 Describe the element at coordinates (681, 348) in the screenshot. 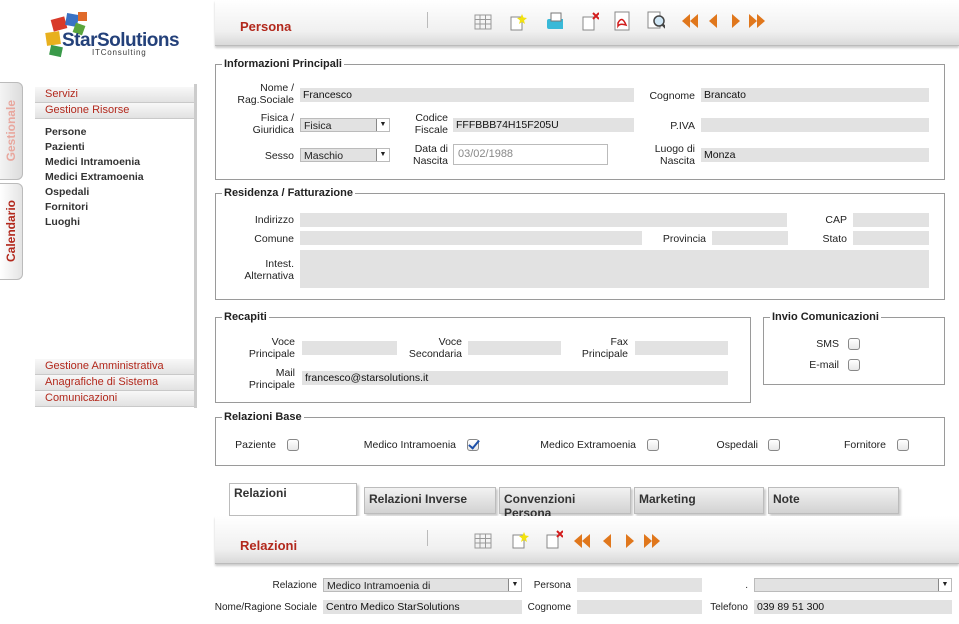

I see `fax-principale-field` at that location.